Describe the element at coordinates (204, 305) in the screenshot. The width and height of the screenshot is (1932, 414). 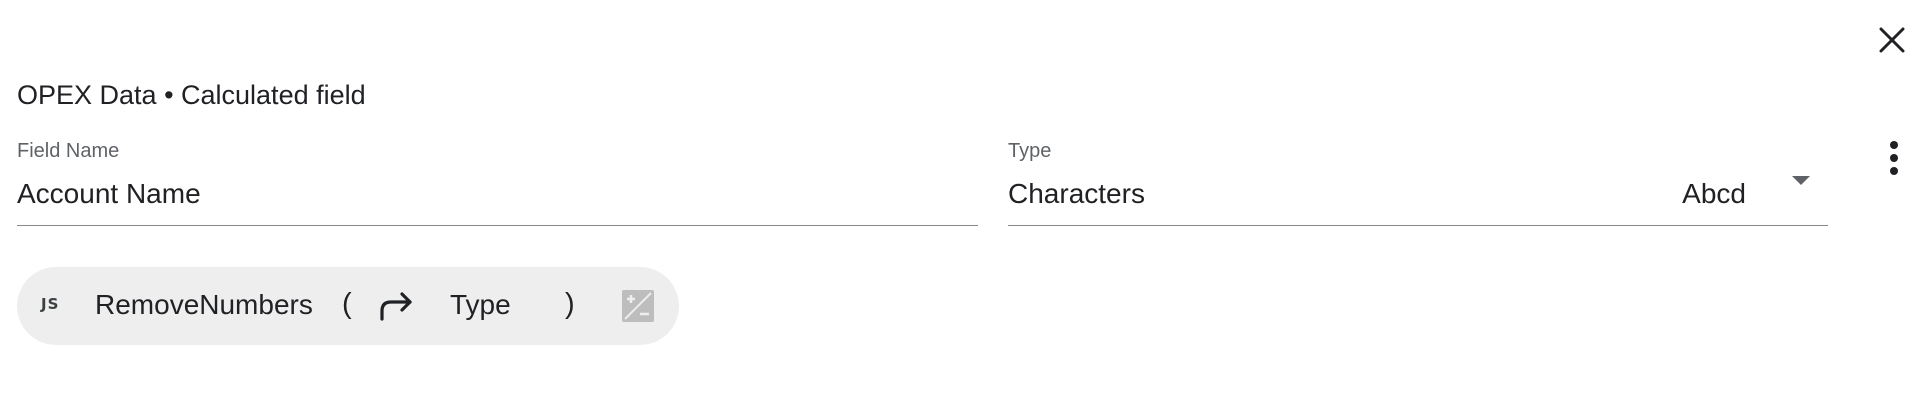
I see `function-name: RemoveNumbers` at that location.